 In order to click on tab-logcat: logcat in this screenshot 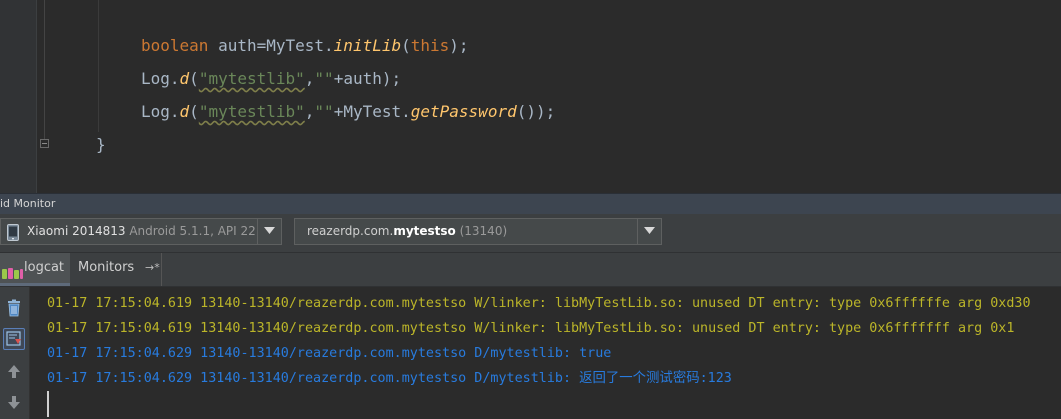, I will do `click(35, 269)`.